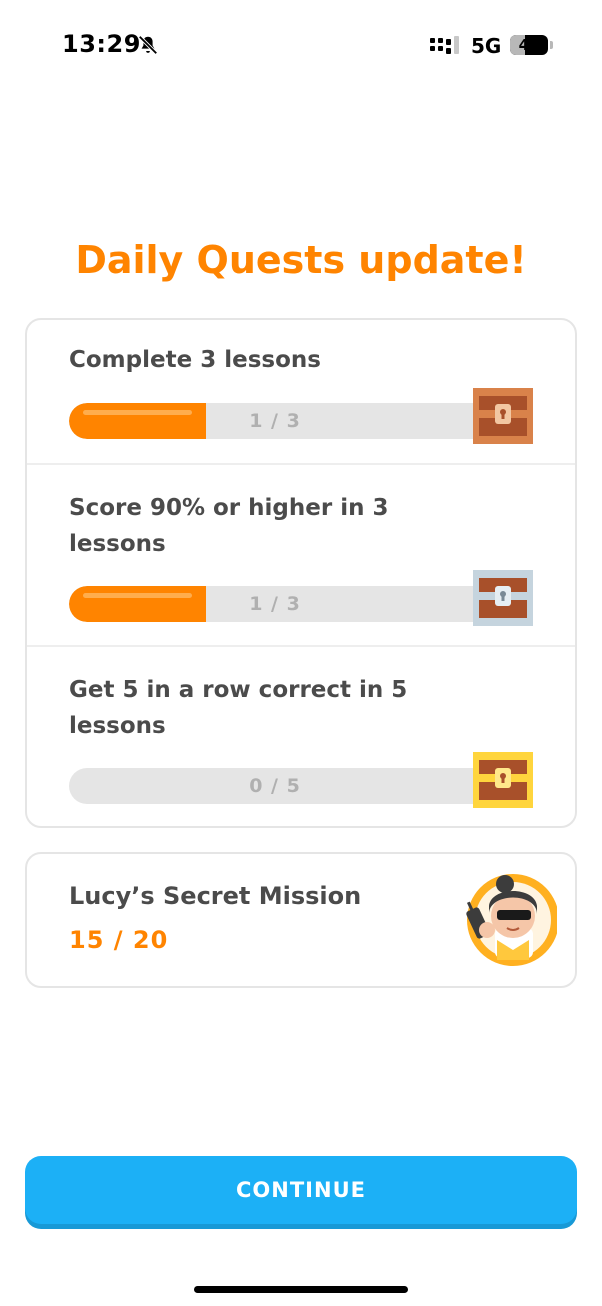 The width and height of the screenshot is (602, 1306). I want to click on home-indicator, so click(301, 1289).